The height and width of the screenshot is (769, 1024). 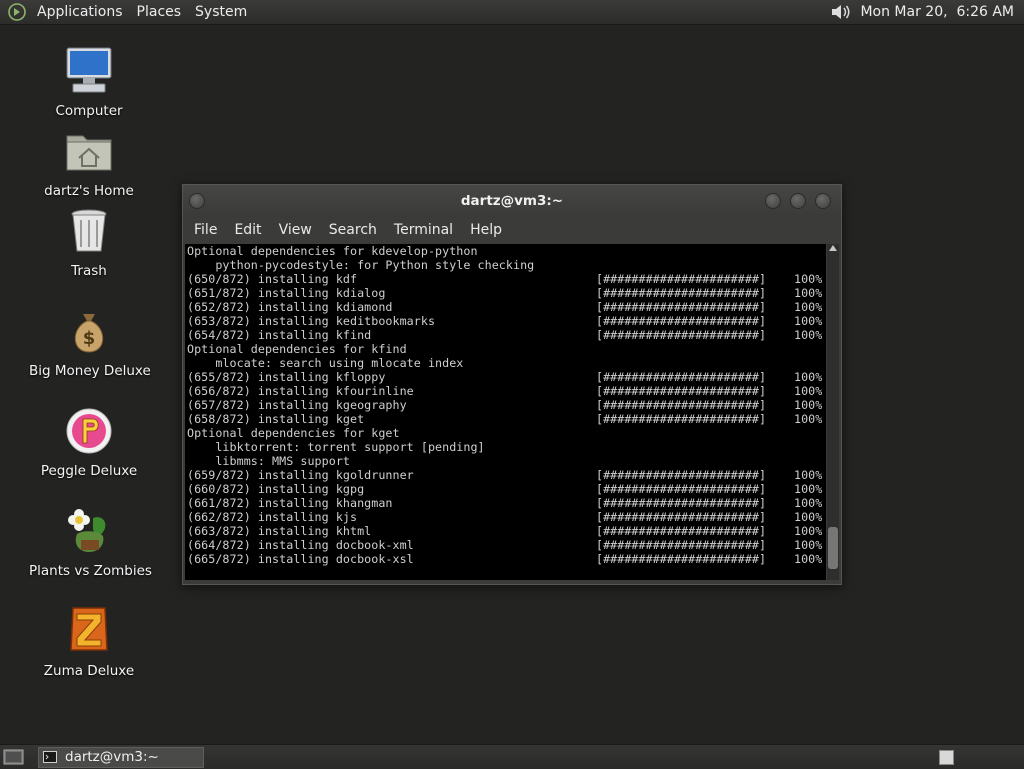 I want to click on close-button, so click(x=823, y=201).